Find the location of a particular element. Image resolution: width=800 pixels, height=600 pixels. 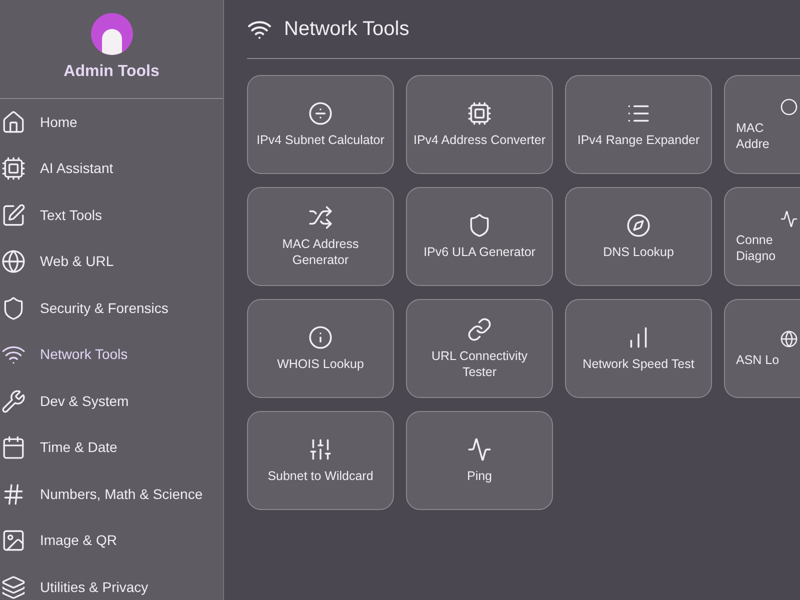

sidebar-item: Numbers, Math & Science is located at coordinates (111, 494).